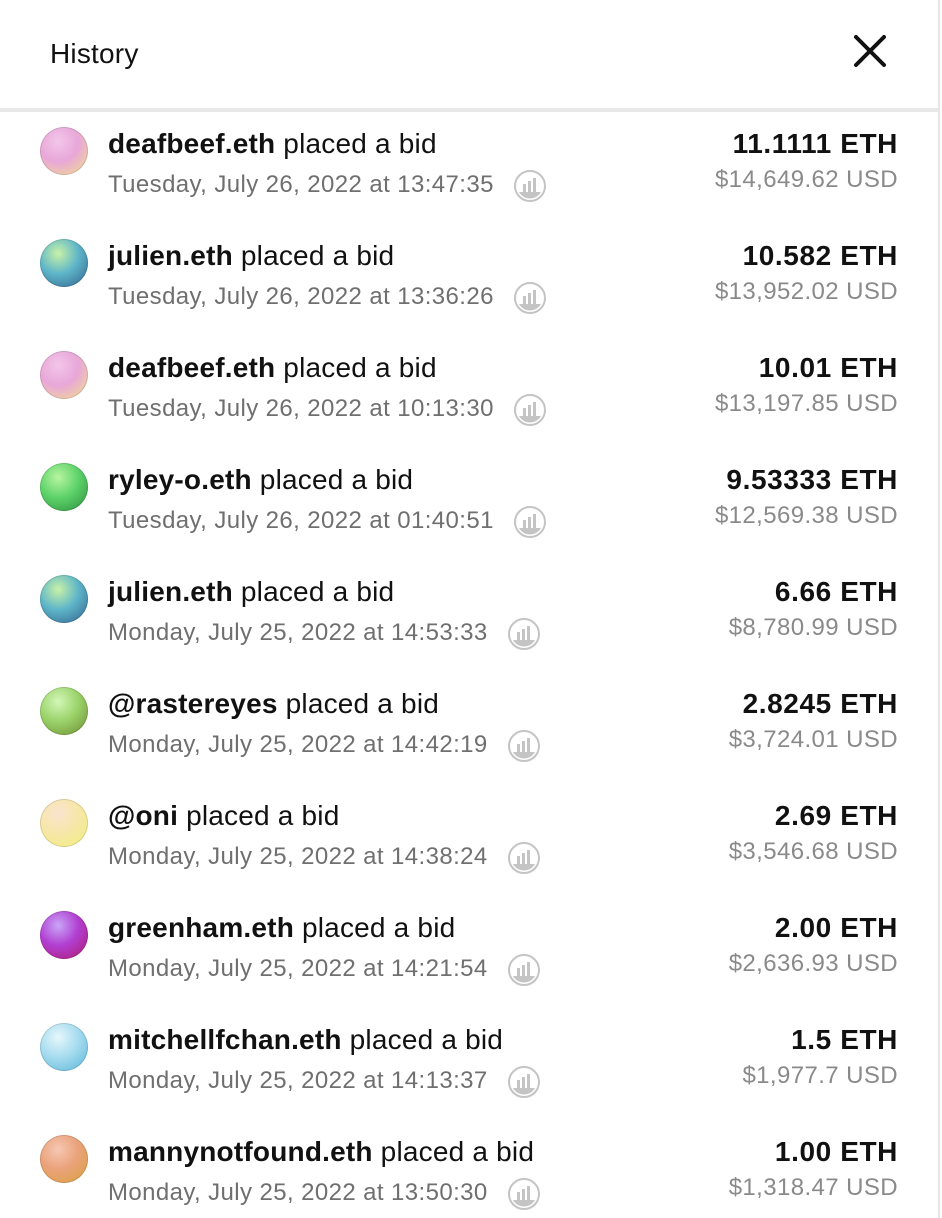  I want to click on bid-timestamp-row: Monday, July 25, 2022 at 14:38:24, so click(324, 857).